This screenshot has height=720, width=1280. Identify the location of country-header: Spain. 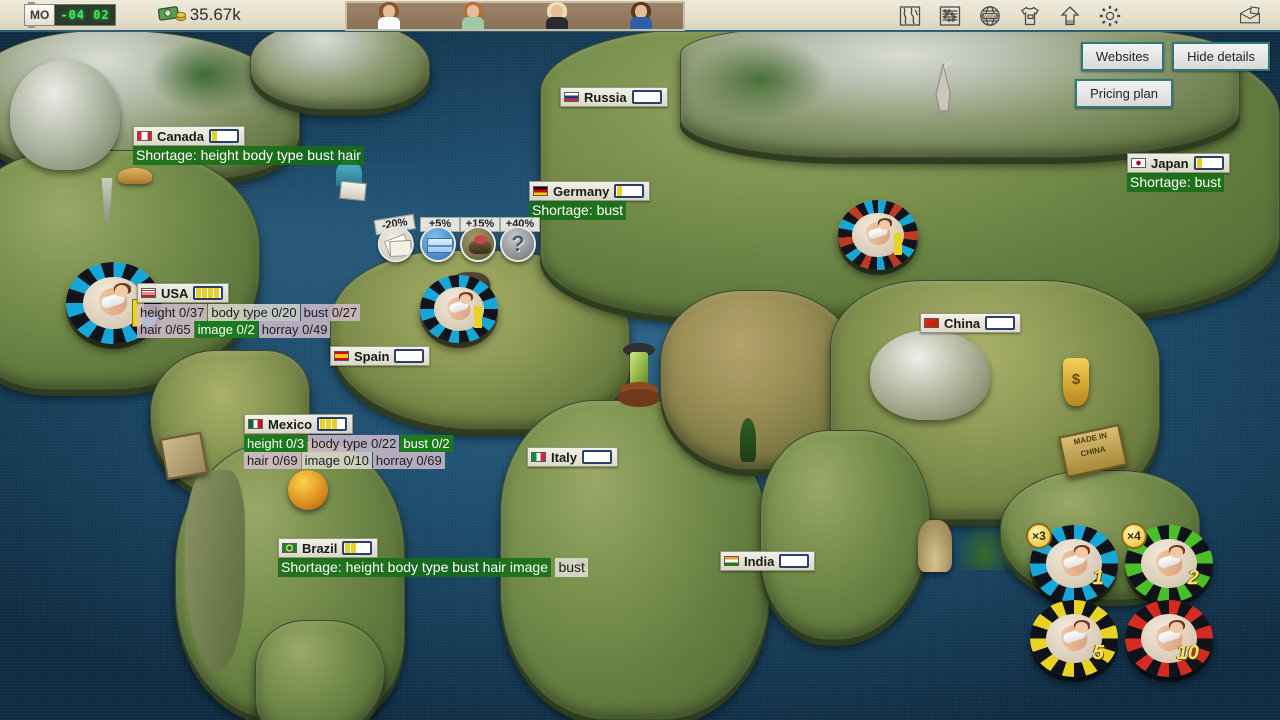
(380, 356).